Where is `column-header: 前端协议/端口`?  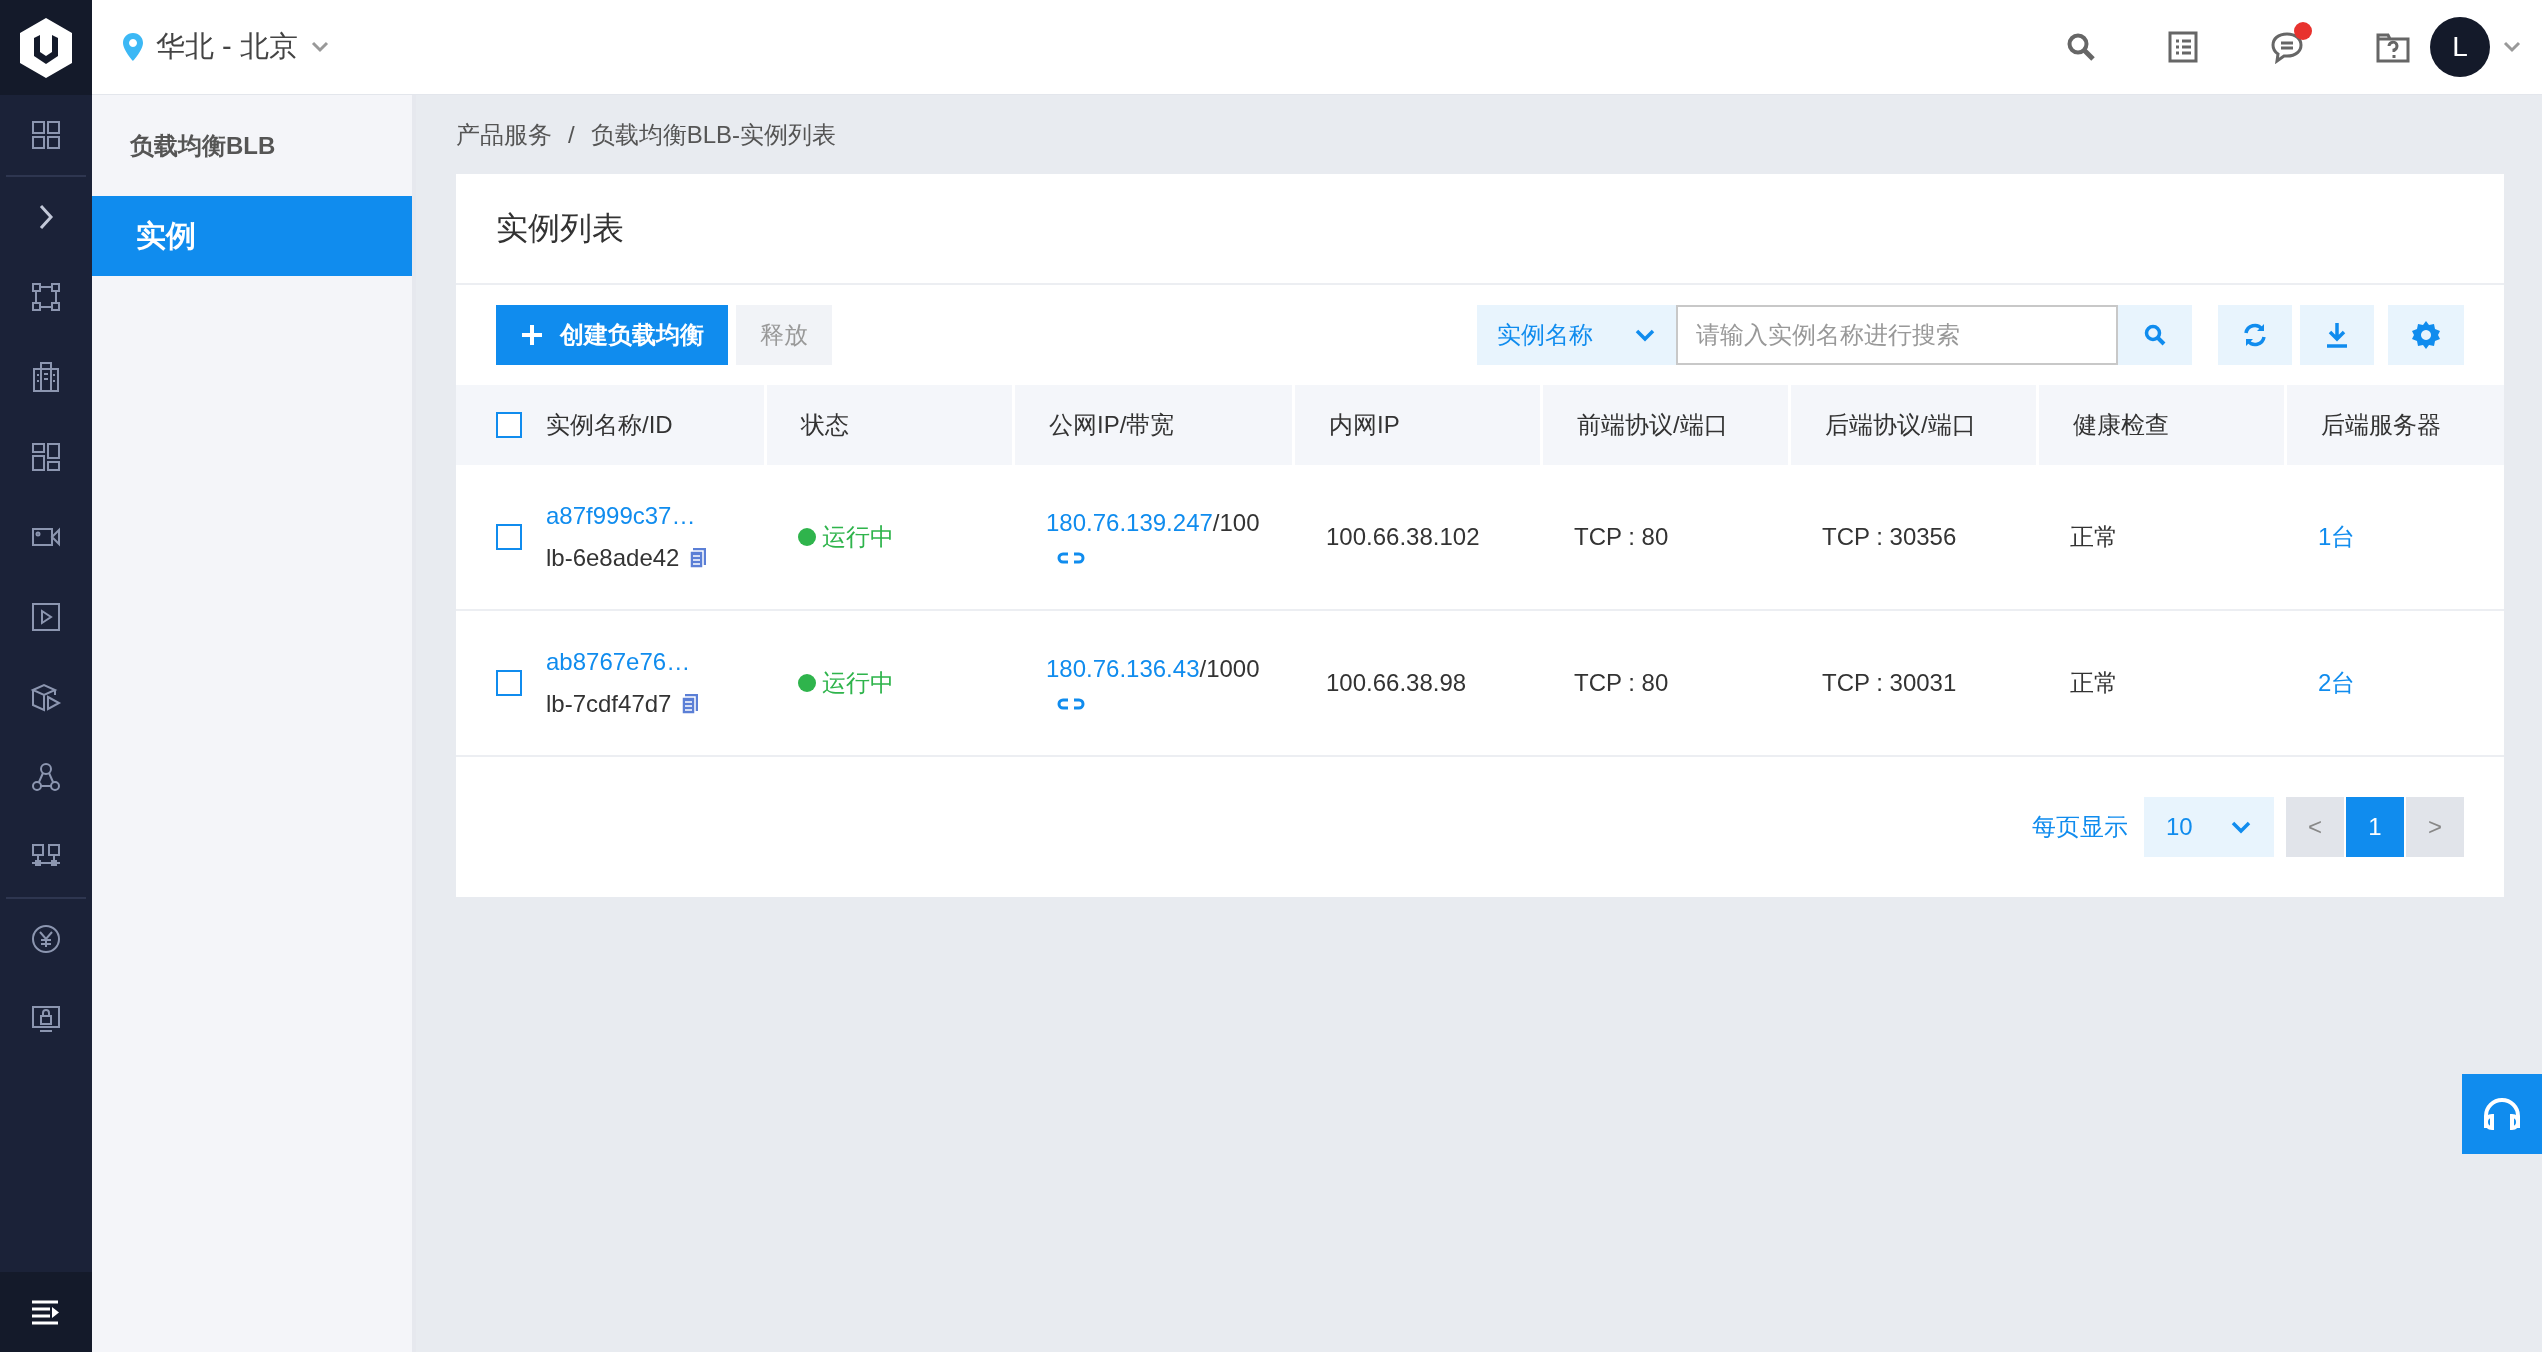
column-header: 前端协议/端口 is located at coordinates (1652, 425).